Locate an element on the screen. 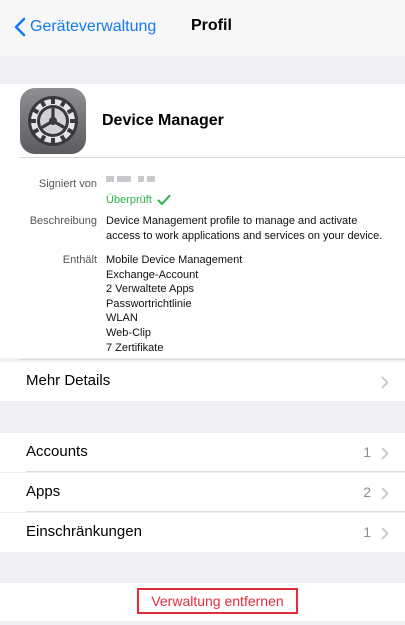  more-details-row: Mehr Details is located at coordinates (202, 381).